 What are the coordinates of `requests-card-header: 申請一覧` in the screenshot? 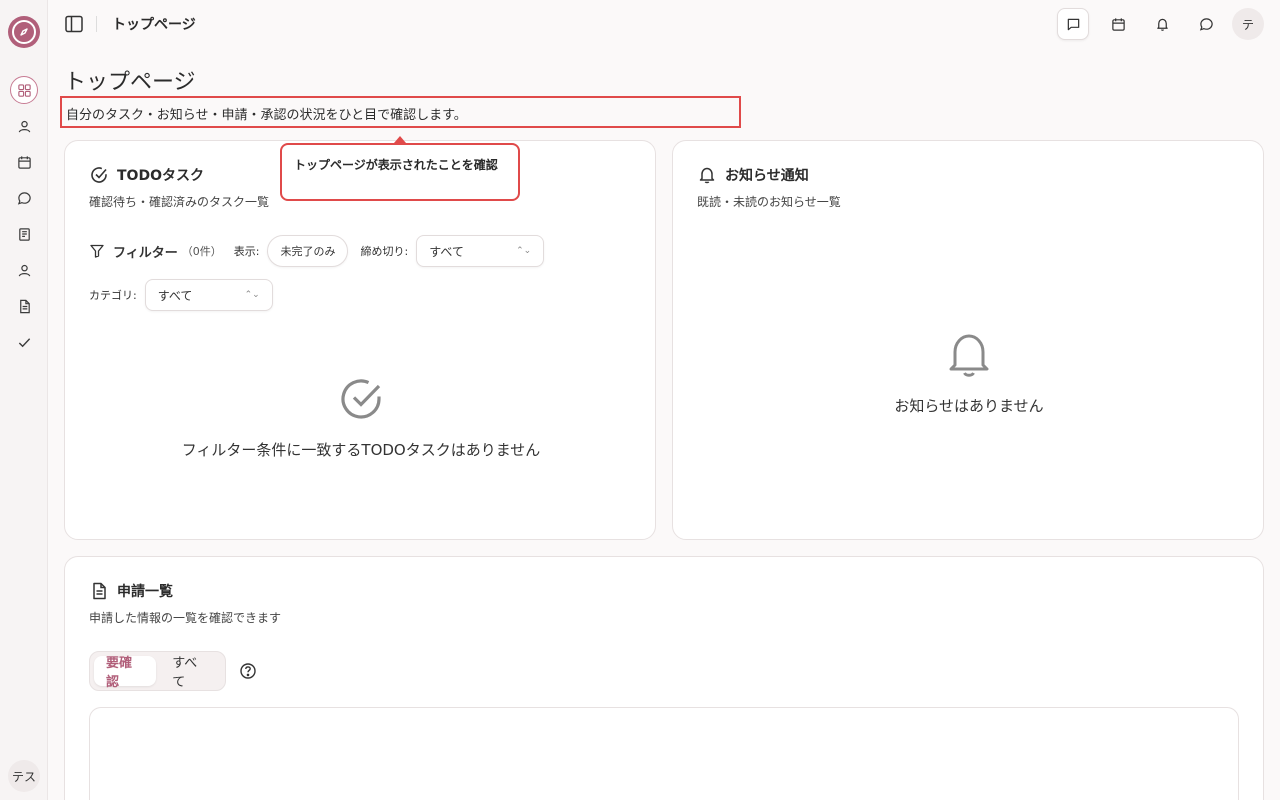 It's located at (131, 591).